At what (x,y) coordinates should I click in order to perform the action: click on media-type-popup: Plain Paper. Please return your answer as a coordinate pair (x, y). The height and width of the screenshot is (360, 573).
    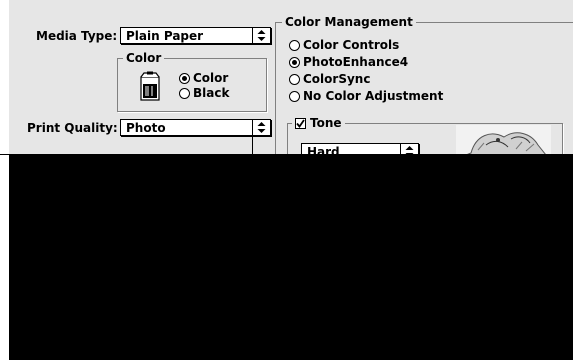
    Looking at the image, I should click on (195, 35).